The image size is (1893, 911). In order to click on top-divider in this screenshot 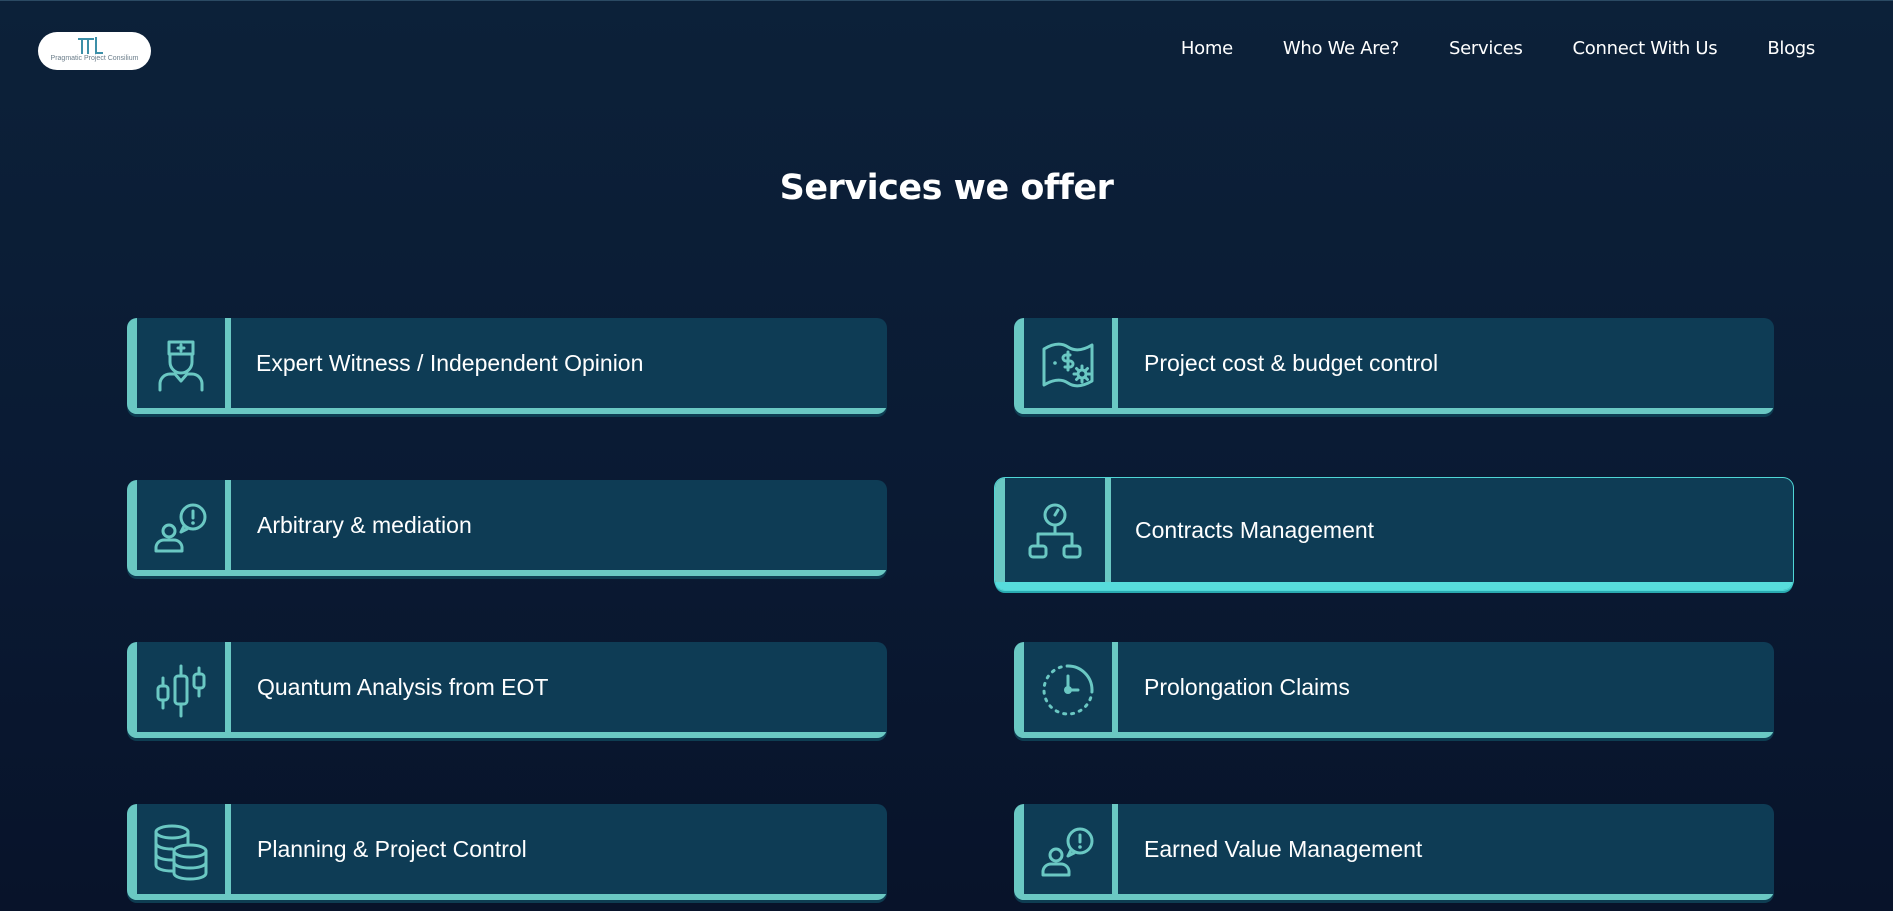, I will do `click(946, 0)`.